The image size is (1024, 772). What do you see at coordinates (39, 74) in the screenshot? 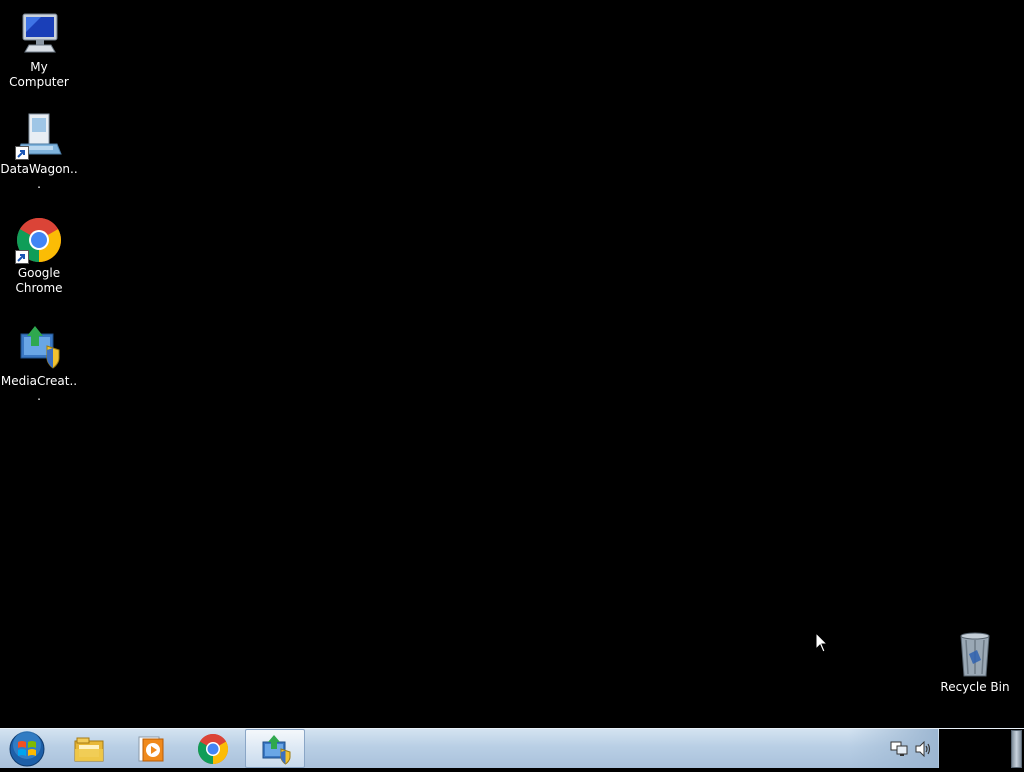
I see `desktop-icon-label: My Computer` at bounding box center [39, 74].